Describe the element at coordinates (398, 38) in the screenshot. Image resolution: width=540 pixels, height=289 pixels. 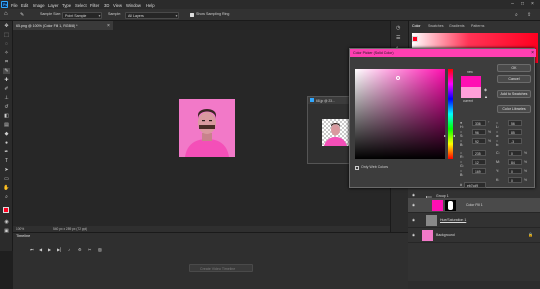
I see `properties-icon: ☰` at that location.